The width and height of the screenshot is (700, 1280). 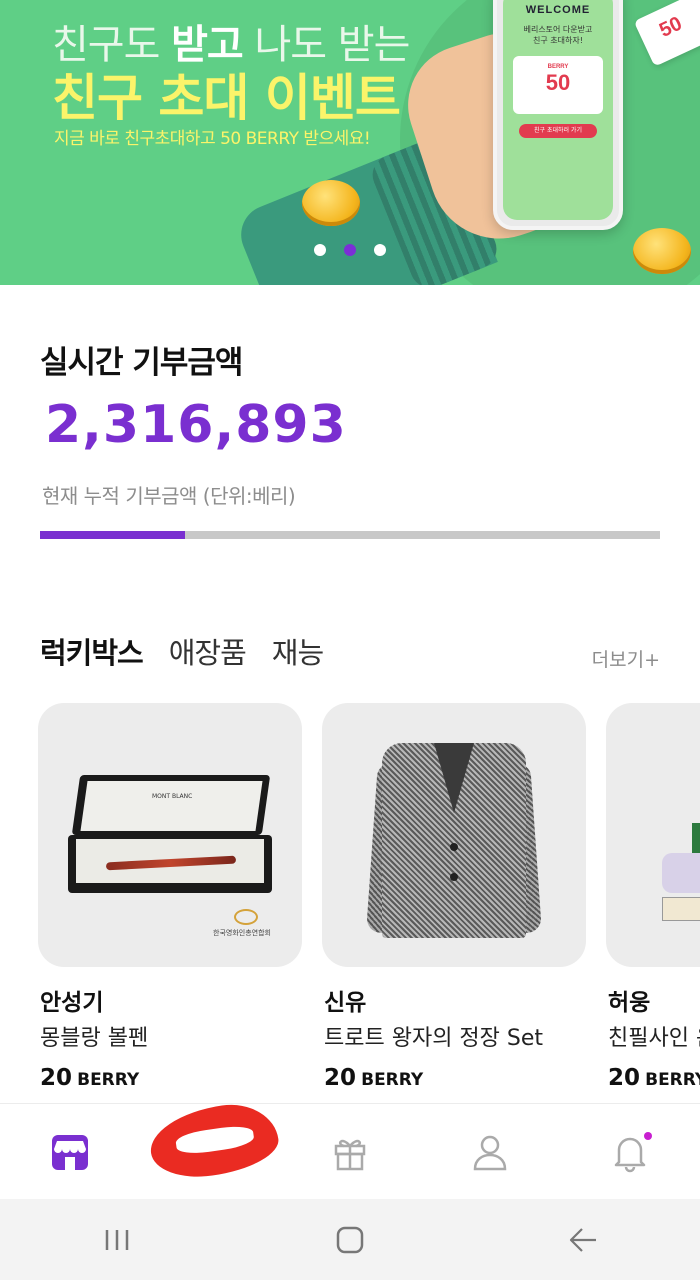 What do you see at coordinates (226, 98) in the screenshot?
I see `banner-title: 친구 초대 이벤트` at bounding box center [226, 98].